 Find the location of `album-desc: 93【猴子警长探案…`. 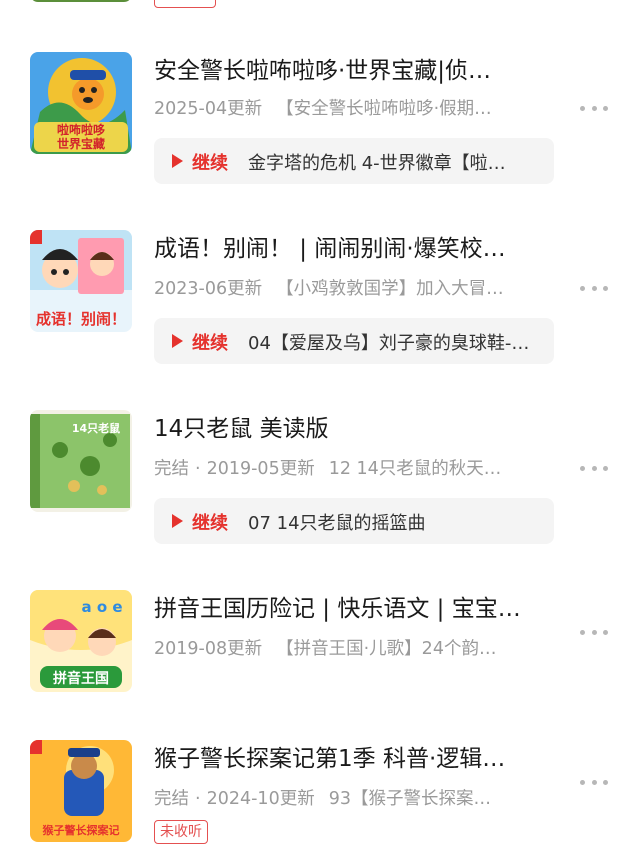

album-desc: 93【猴子警长探案… is located at coordinates (409, 799).